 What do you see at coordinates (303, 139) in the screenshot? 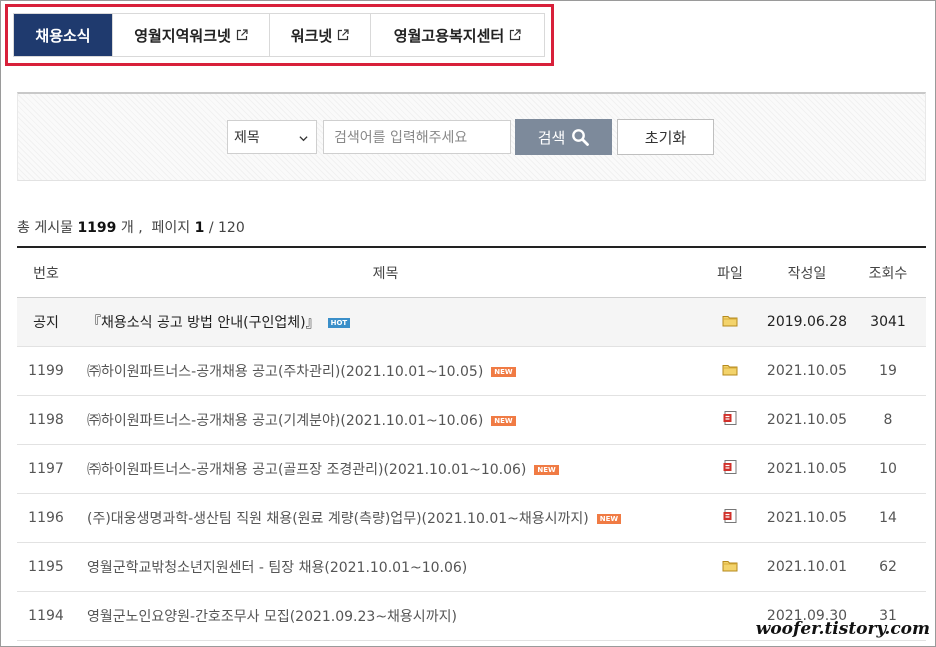
I see `chevron-down-icon` at bounding box center [303, 139].